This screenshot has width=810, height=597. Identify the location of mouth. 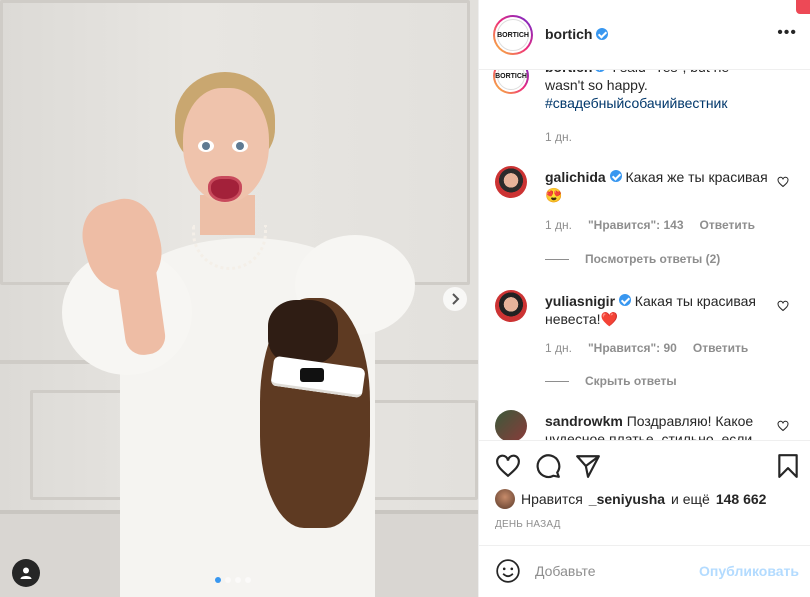
(225, 189).